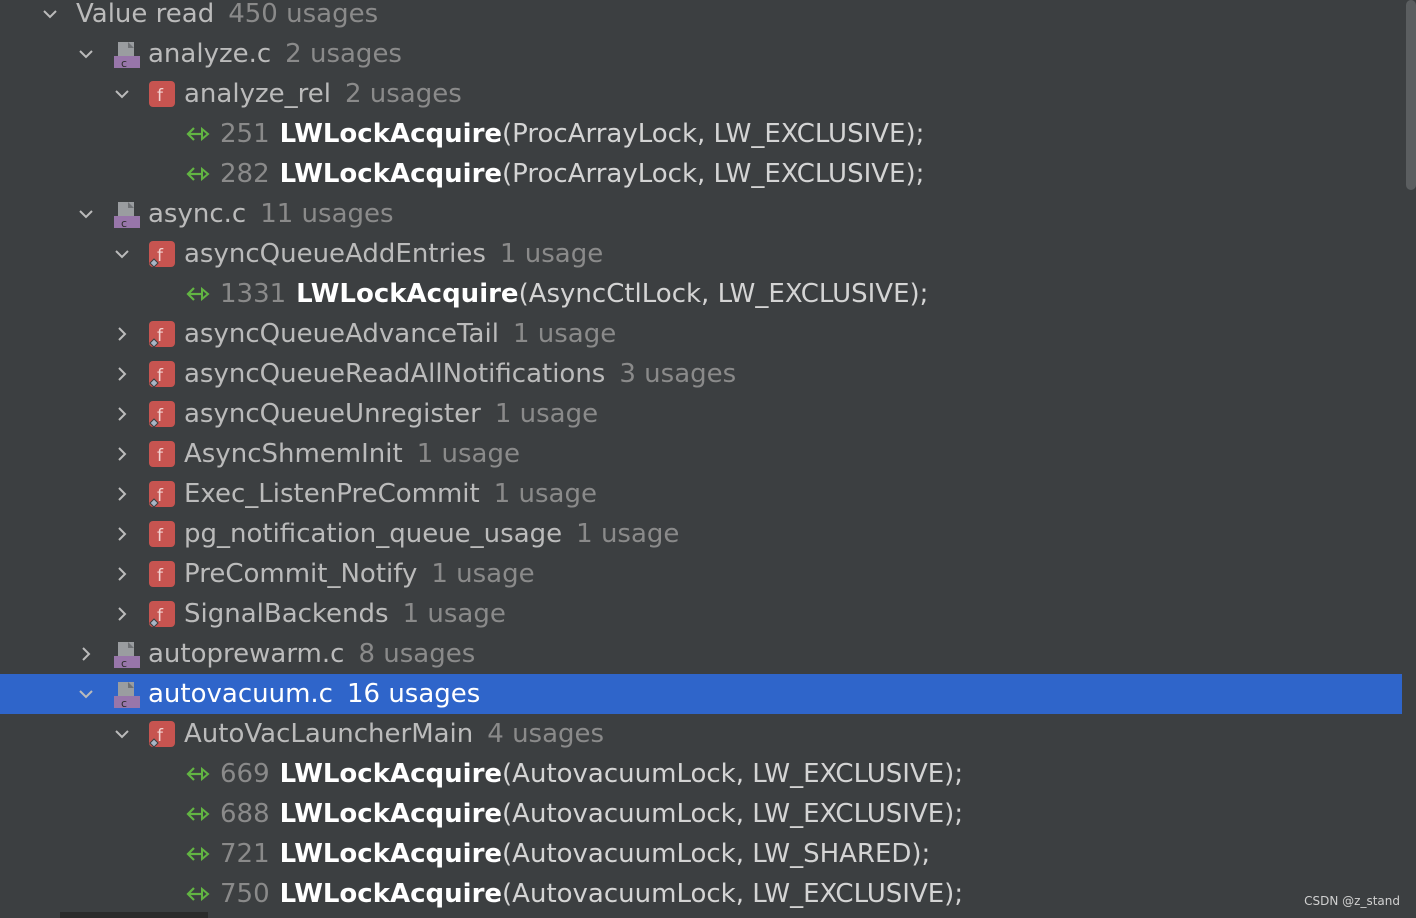  What do you see at coordinates (701, 414) in the screenshot?
I see `function-node: f asyncQueueUnregister 1 usage` at bounding box center [701, 414].